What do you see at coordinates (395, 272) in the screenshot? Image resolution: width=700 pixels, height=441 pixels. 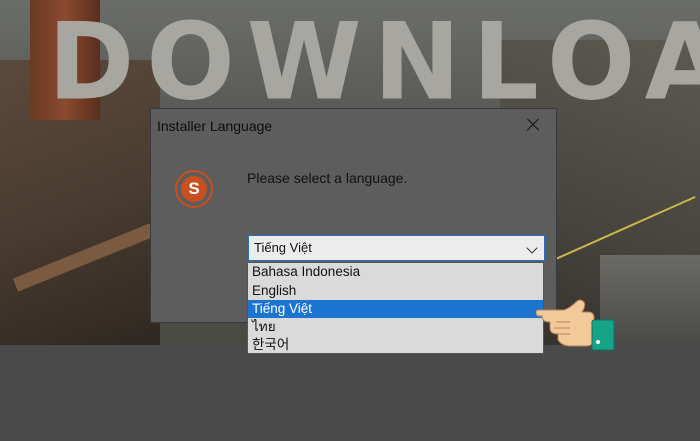 I see `language-option-bahasa-indonesia: Bahasa Indonesia` at bounding box center [395, 272].